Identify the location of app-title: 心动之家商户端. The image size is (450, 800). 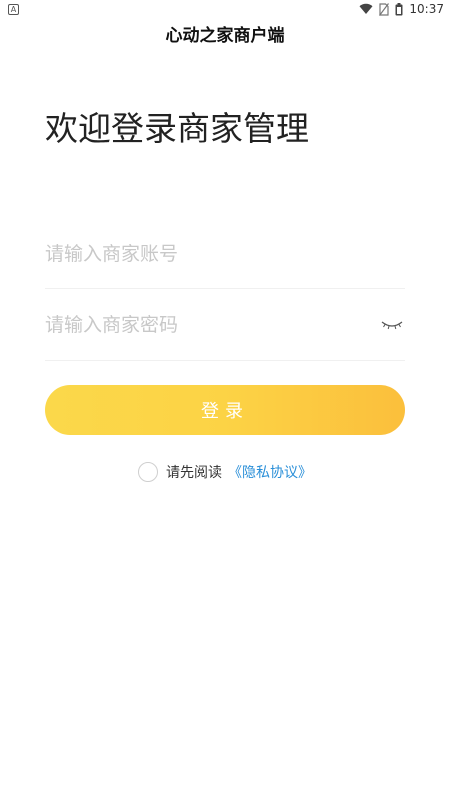
(225, 36).